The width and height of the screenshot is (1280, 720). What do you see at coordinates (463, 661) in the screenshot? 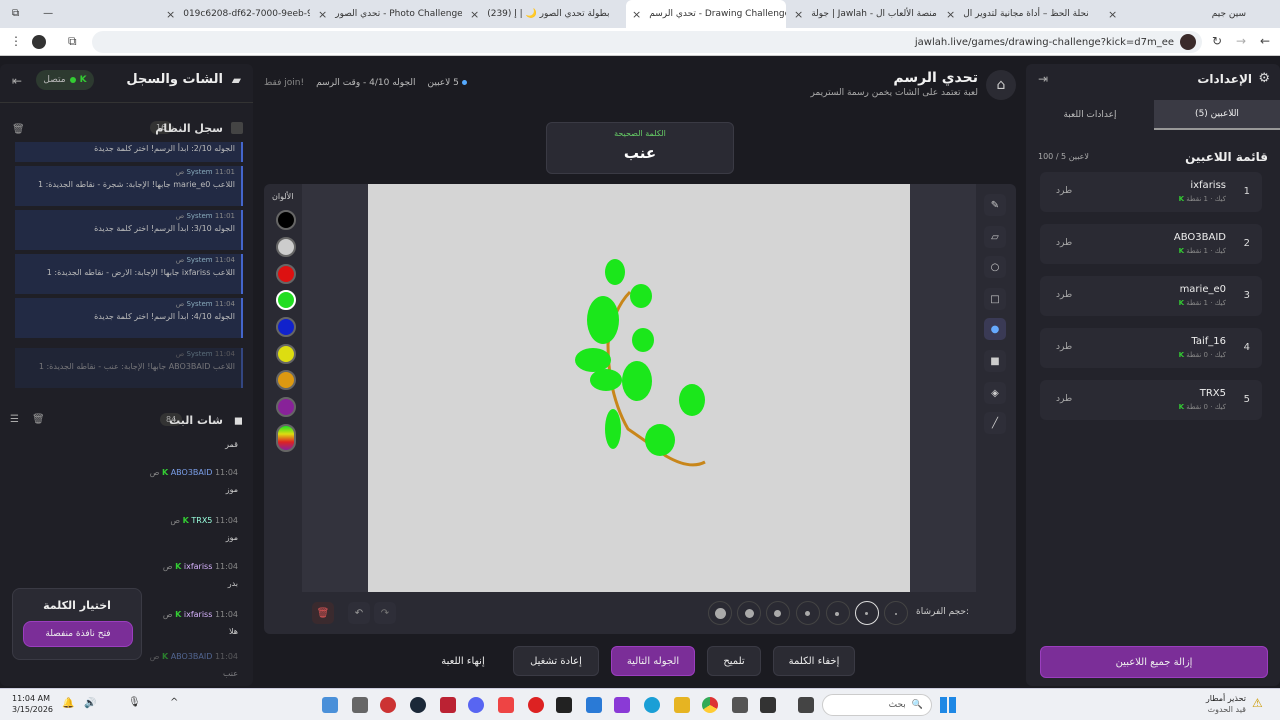
I see `end-game-button: إنهاء اللعبة` at bounding box center [463, 661].